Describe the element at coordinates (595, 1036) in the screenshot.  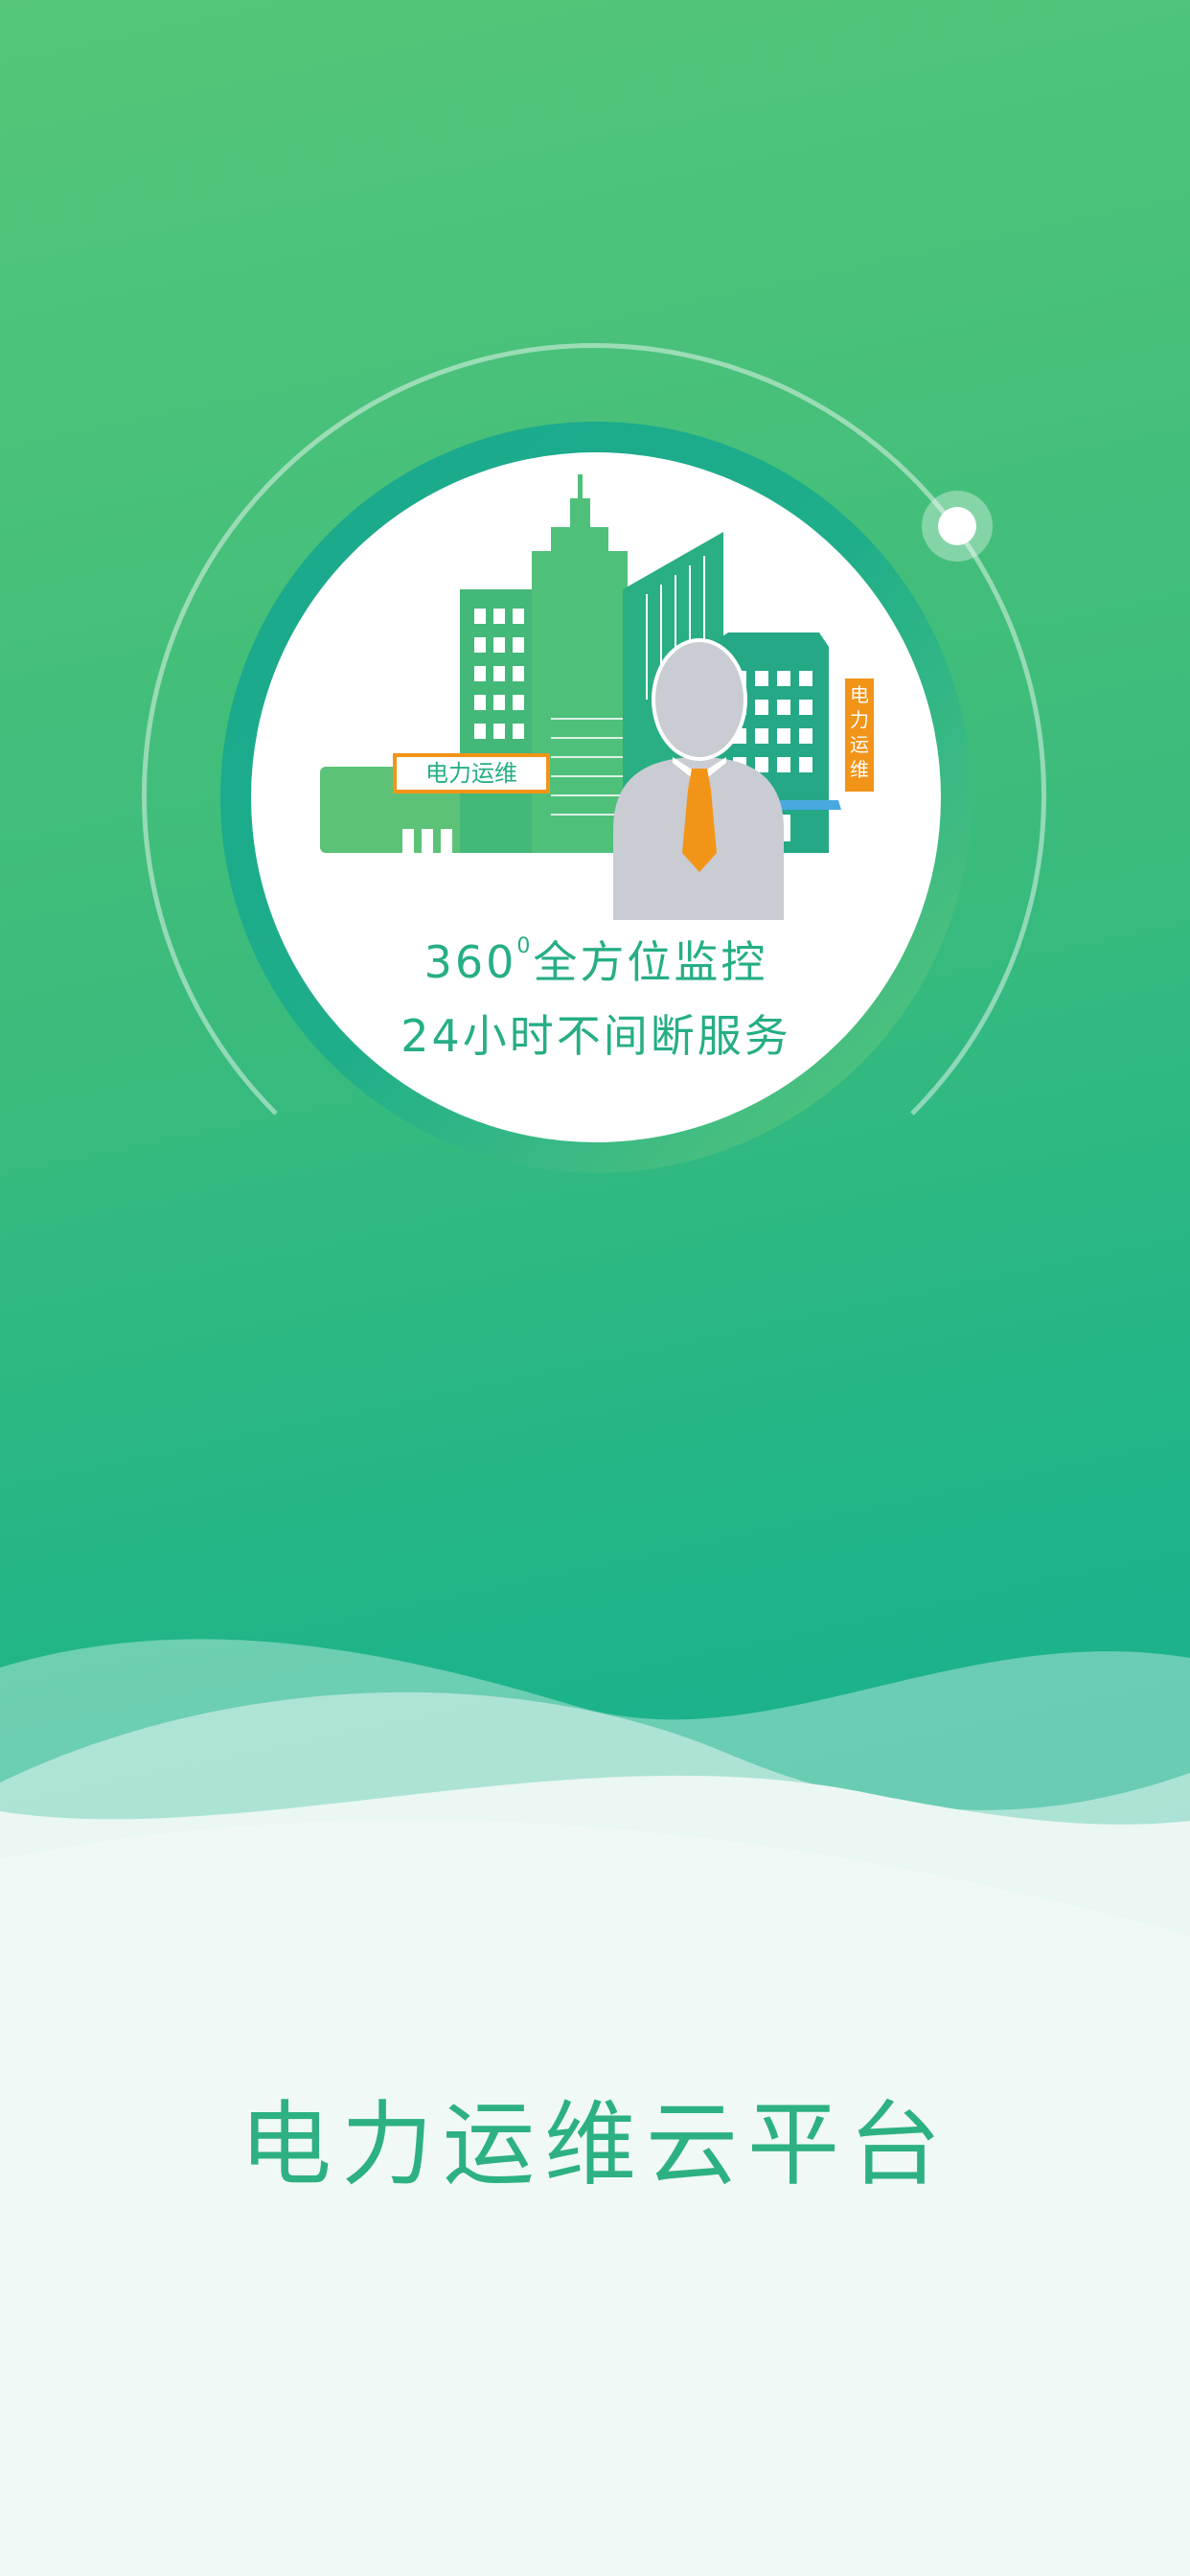
I see `slogan-line-2: 24小时不间断服务` at that location.